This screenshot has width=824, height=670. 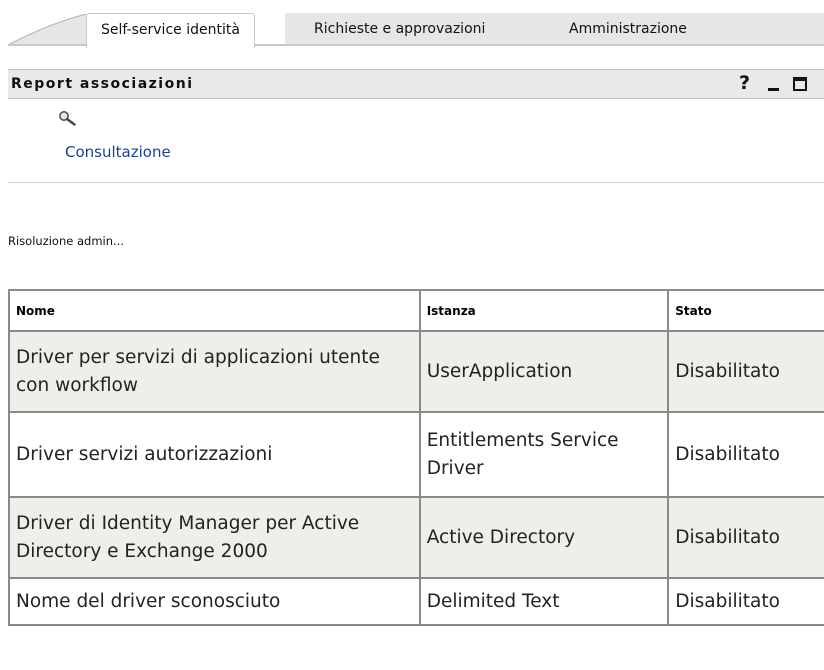 What do you see at coordinates (214, 454) in the screenshot?
I see `cell-driver-name: Driver servizi autorizzazioni` at bounding box center [214, 454].